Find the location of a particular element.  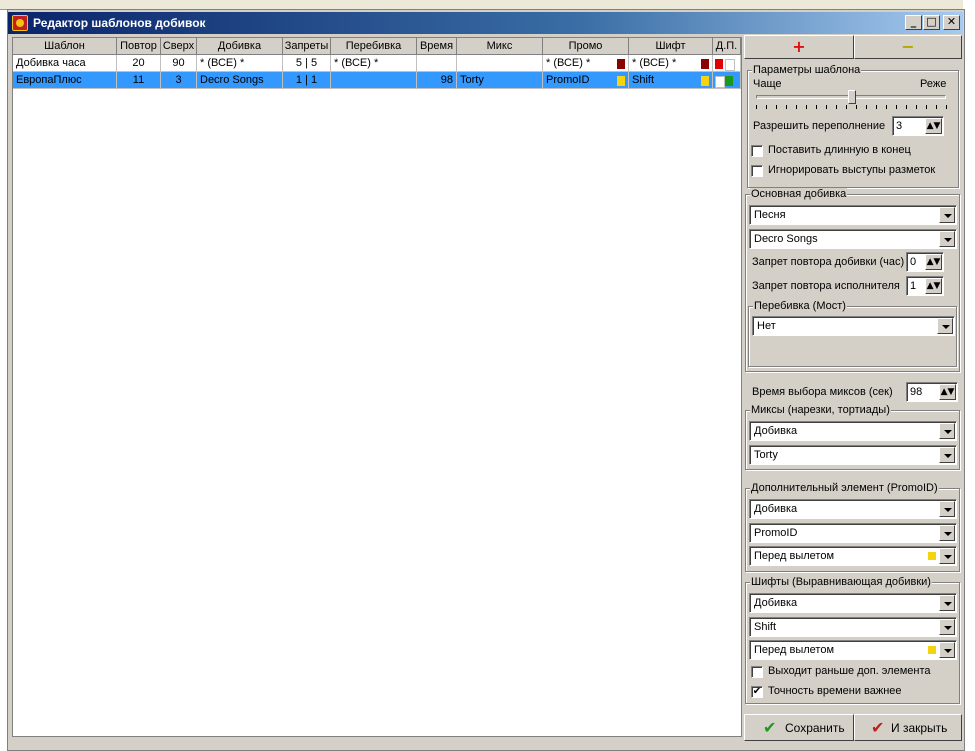

frequency-slider is located at coordinates (851, 97).